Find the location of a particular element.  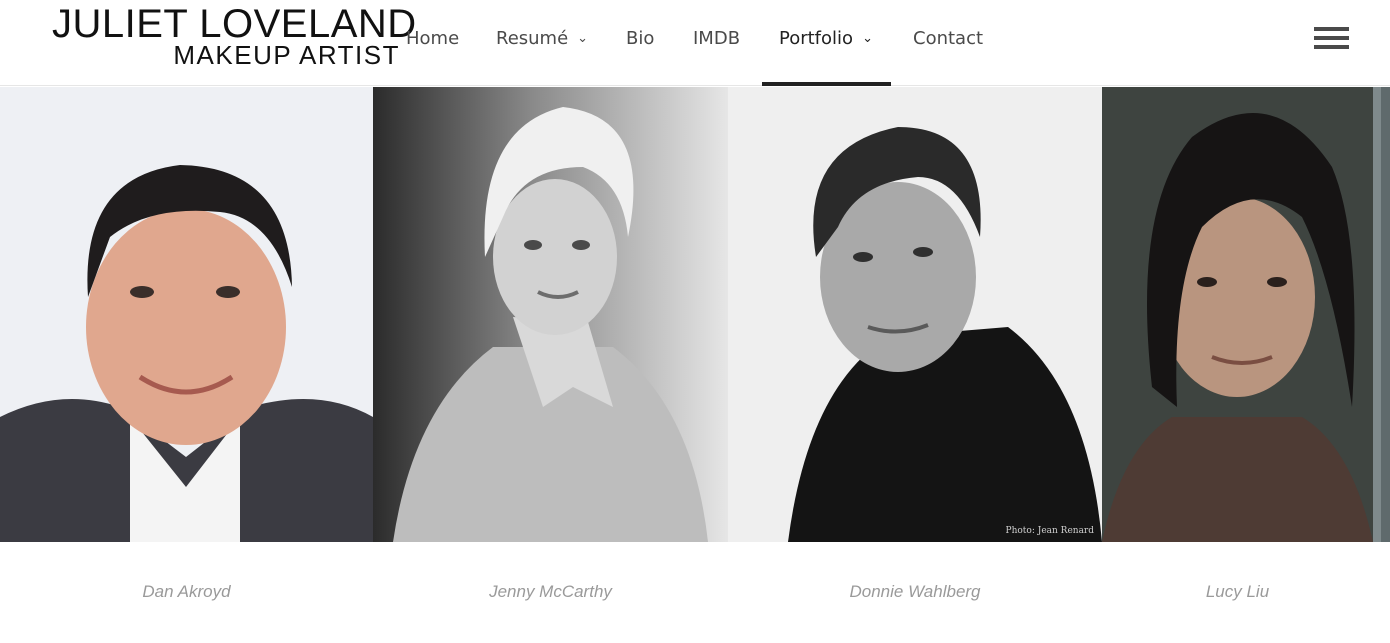

site-logo: JULIET LOVELAND MAKEUP ARTIST is located at coordinates (234, 36).